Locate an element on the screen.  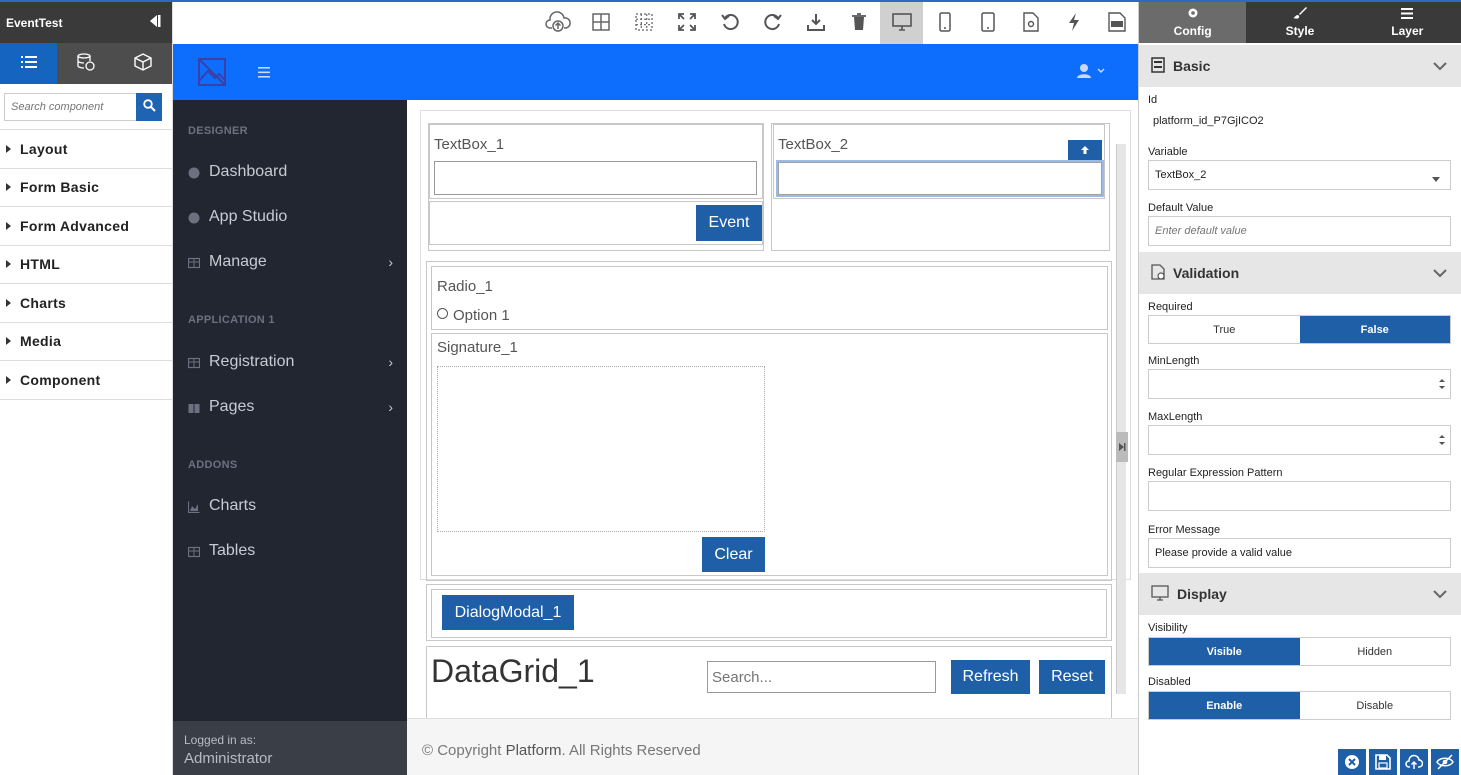
logged-in-label: Logged in as: is located at coordinates (220, 740).